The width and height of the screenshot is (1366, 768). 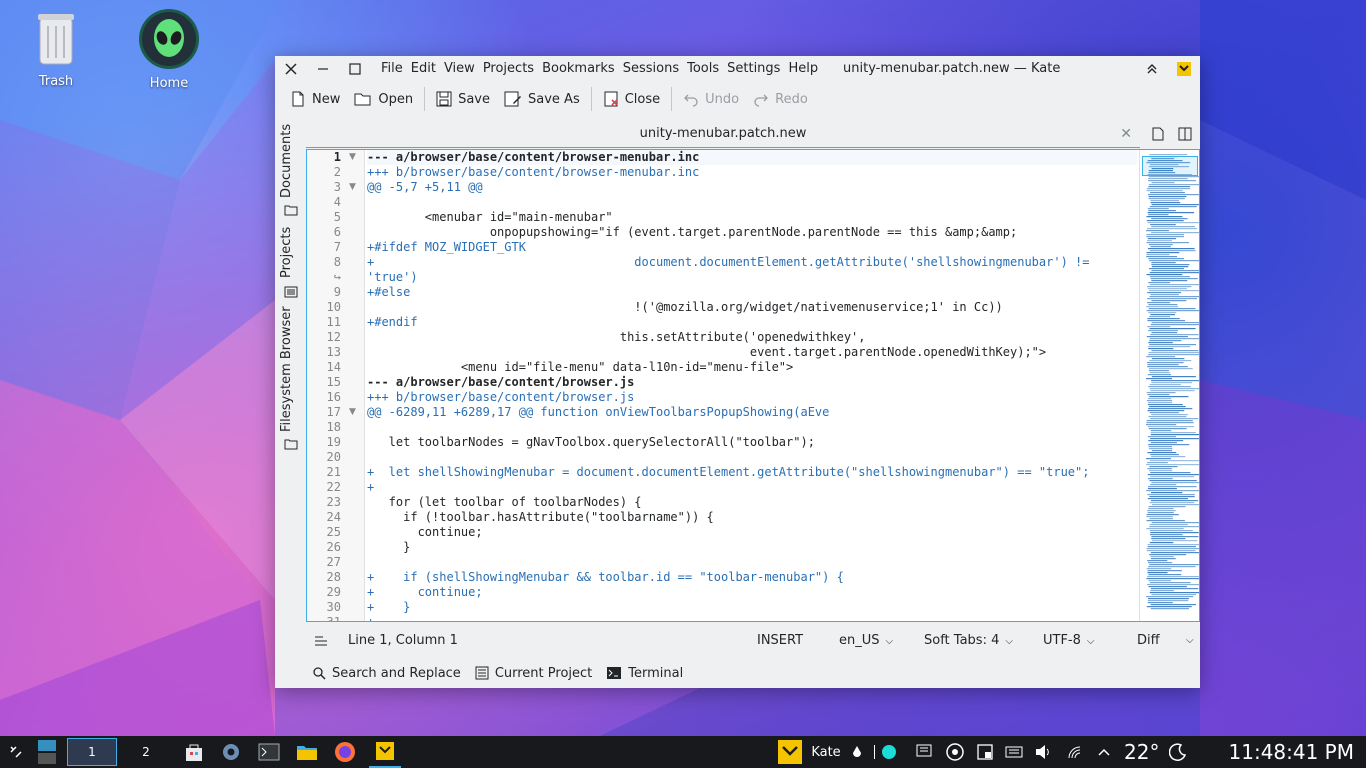 I want to click on app-launcher-button, so click(x=16, y=752).